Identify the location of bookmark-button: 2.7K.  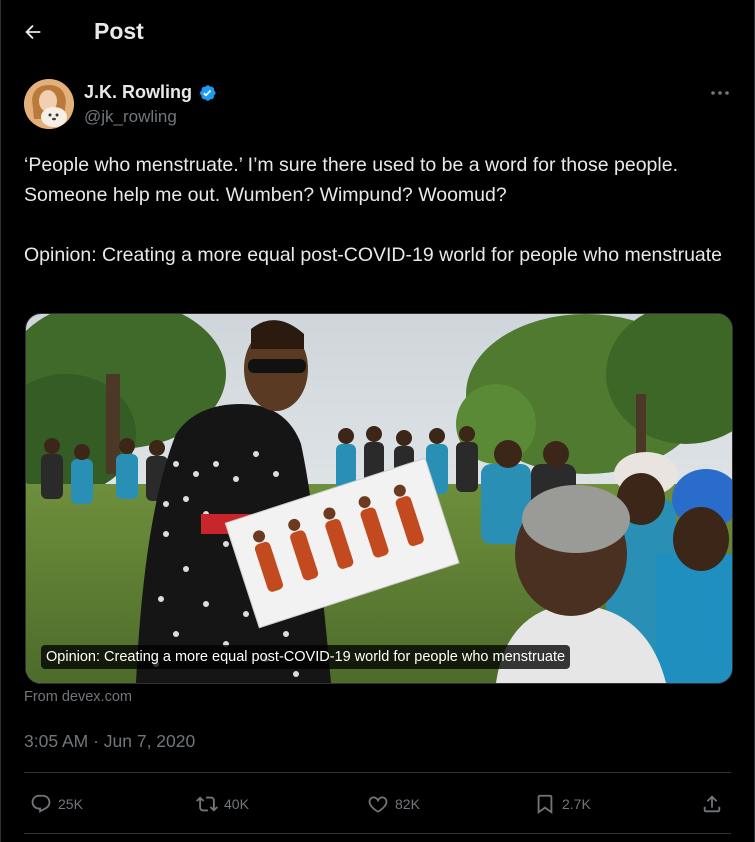
(562, 804).